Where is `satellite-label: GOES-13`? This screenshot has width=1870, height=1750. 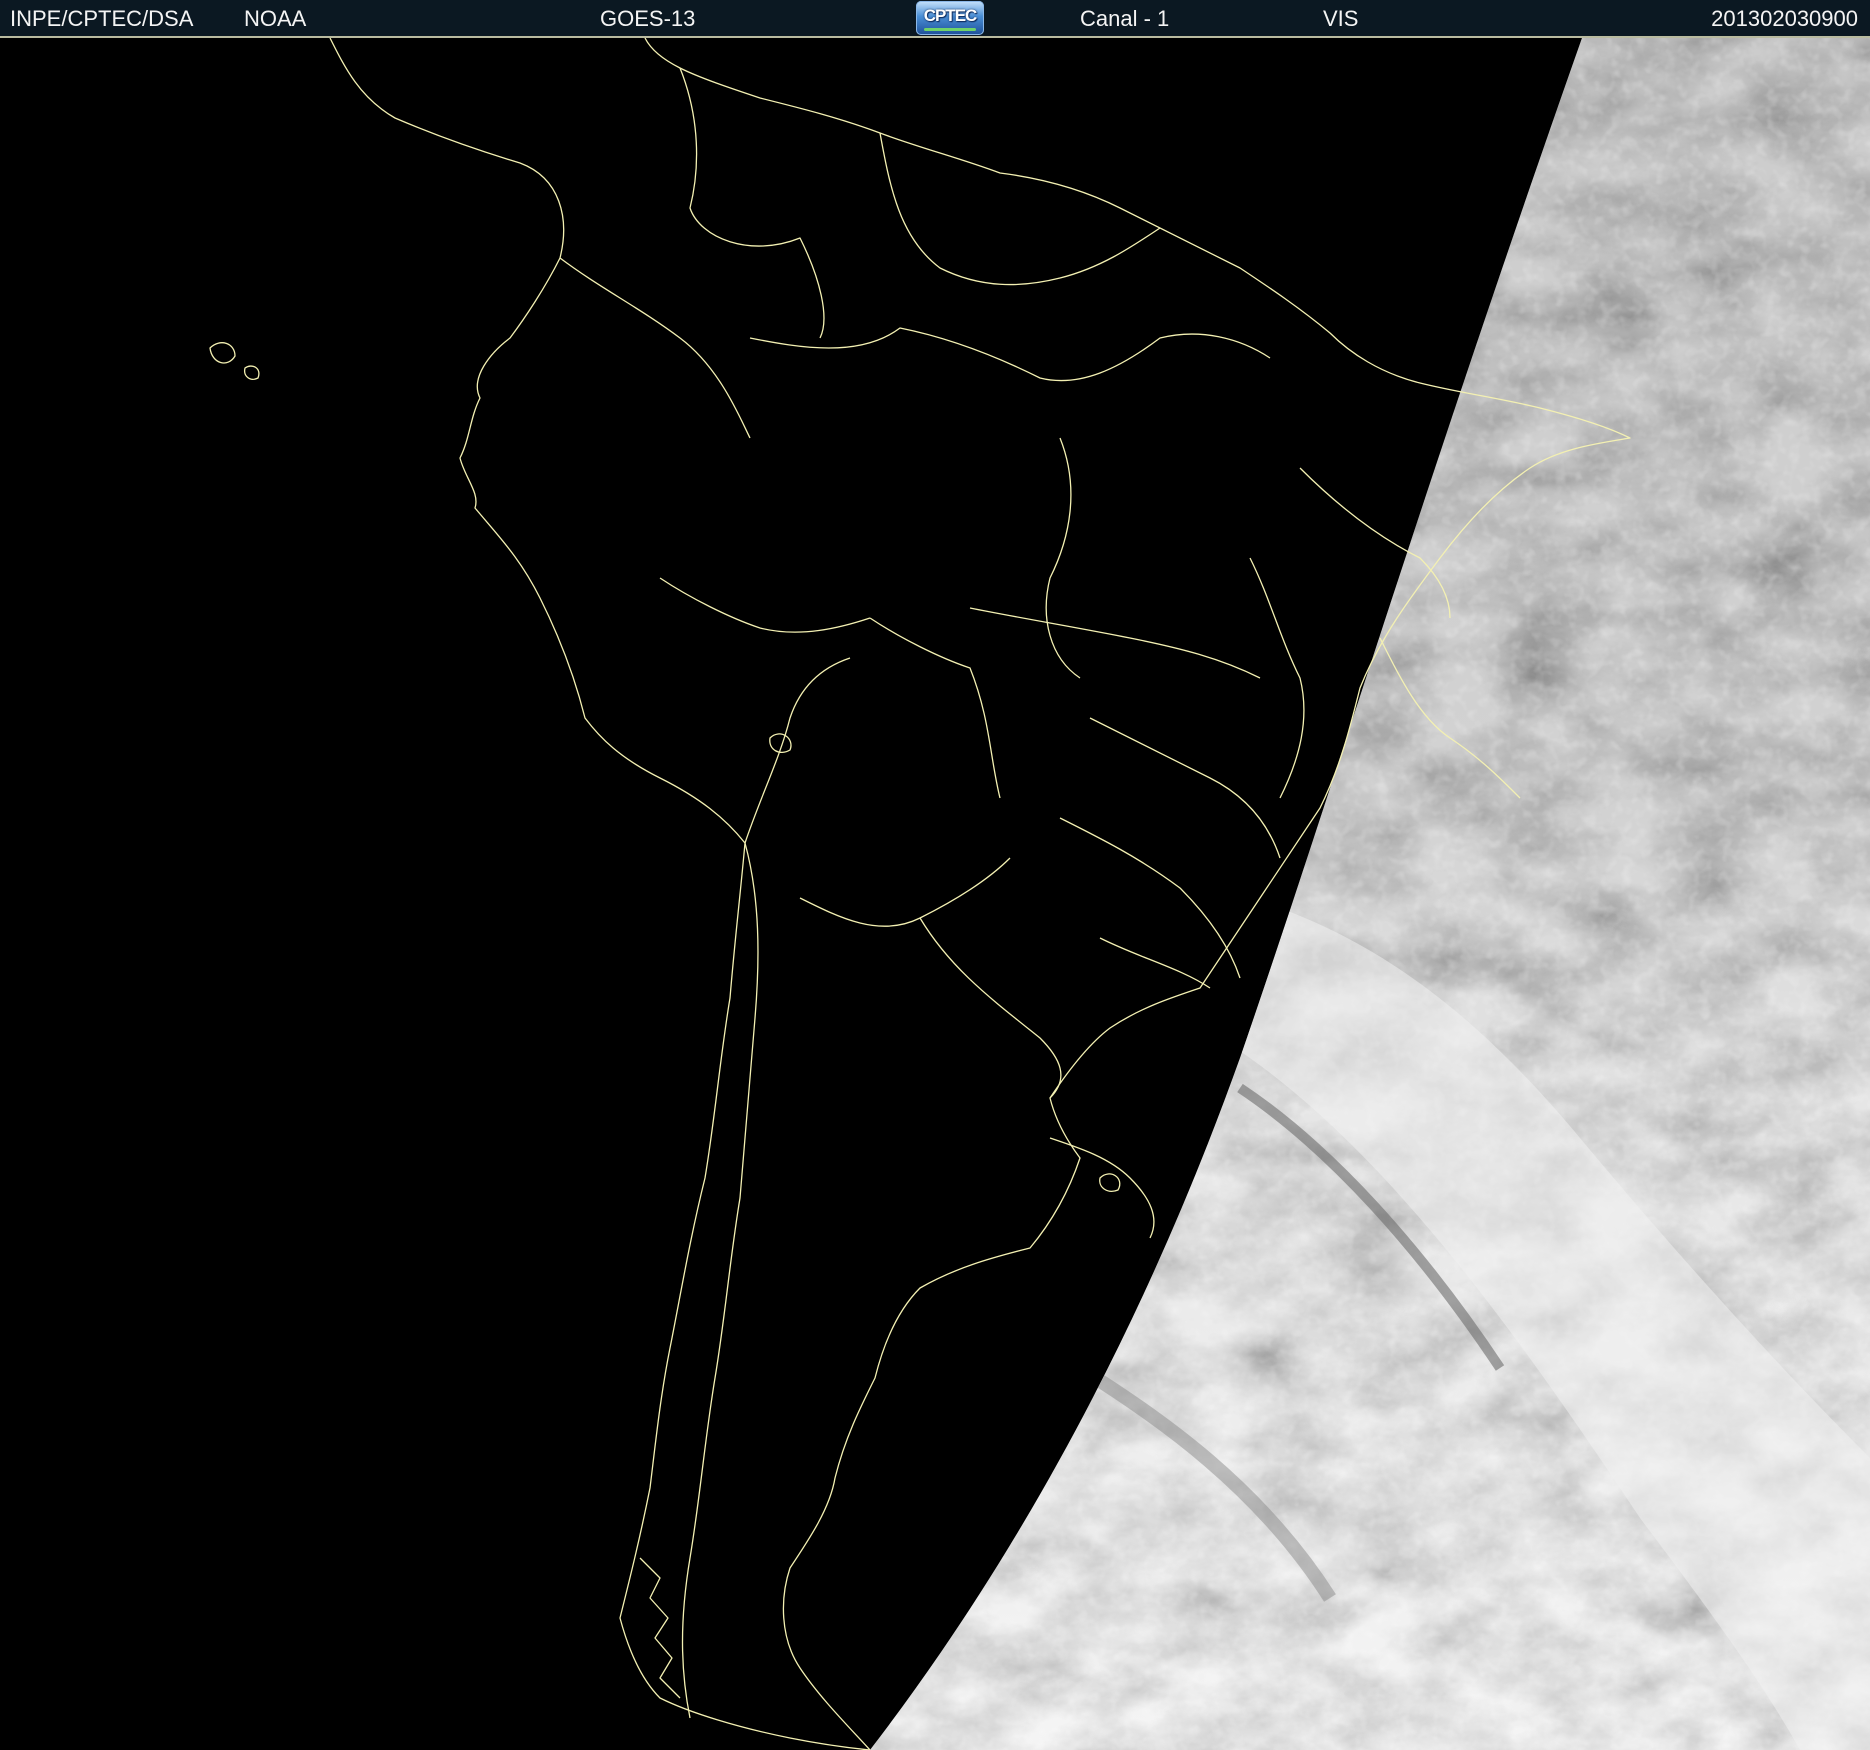
satellite-label: GOES-13 is located at coordinates (648, 18).